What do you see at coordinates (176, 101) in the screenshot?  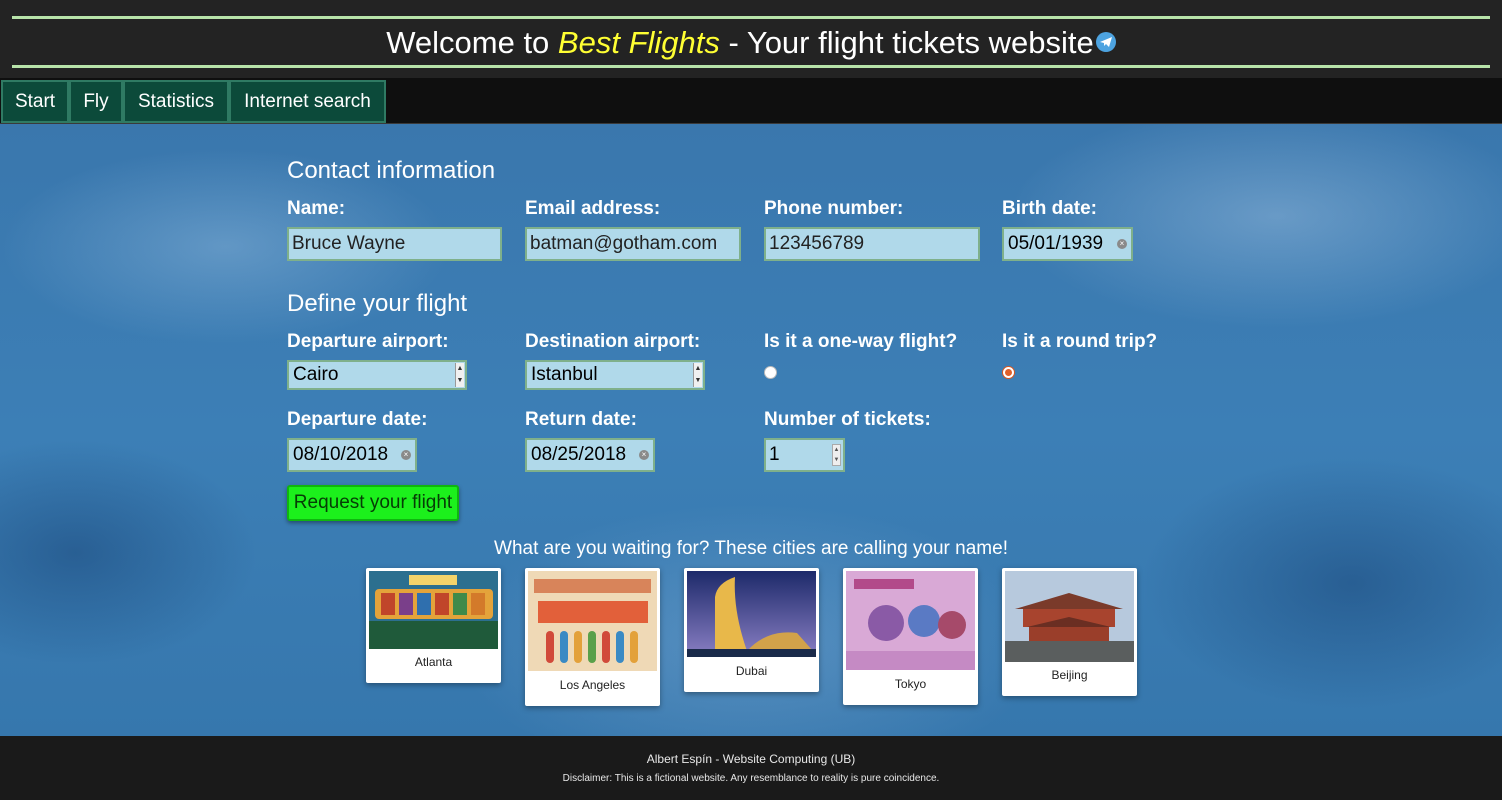 I see `tab-statistics: Statistics` at bounding box center [176, 101].